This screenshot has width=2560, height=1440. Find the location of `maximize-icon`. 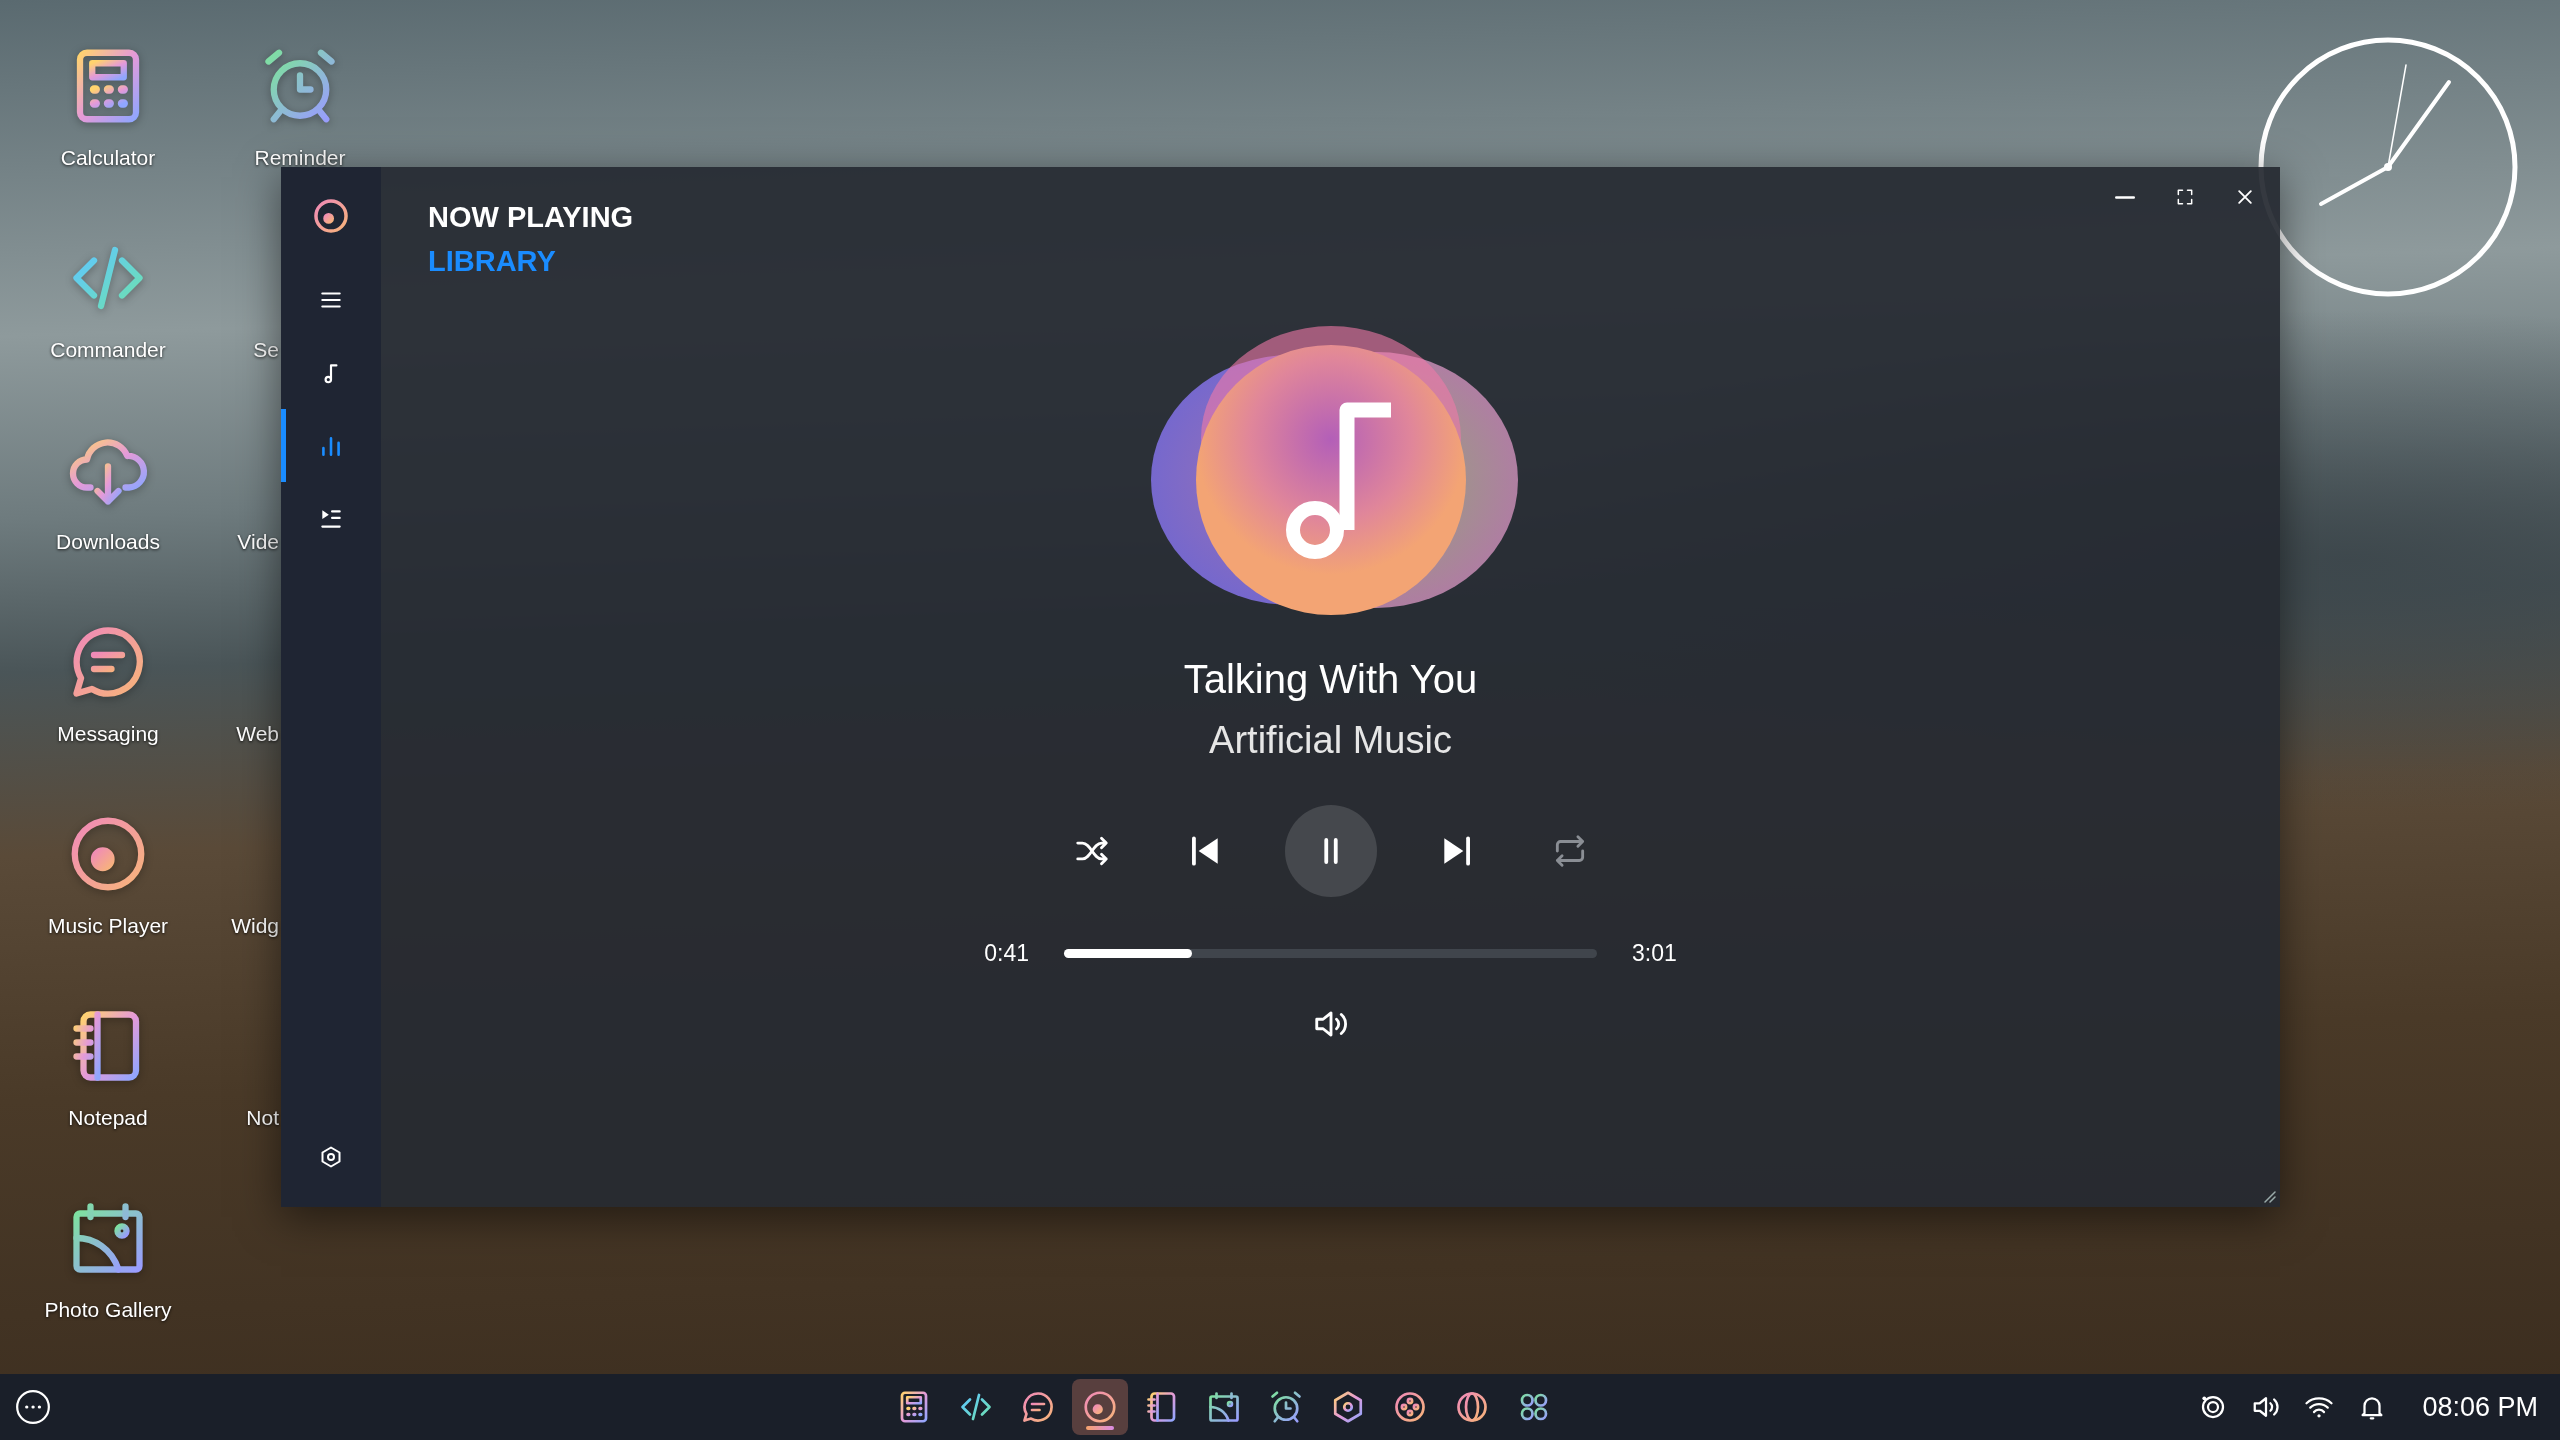

maximize-icon is located at coordinates (2185, 197).